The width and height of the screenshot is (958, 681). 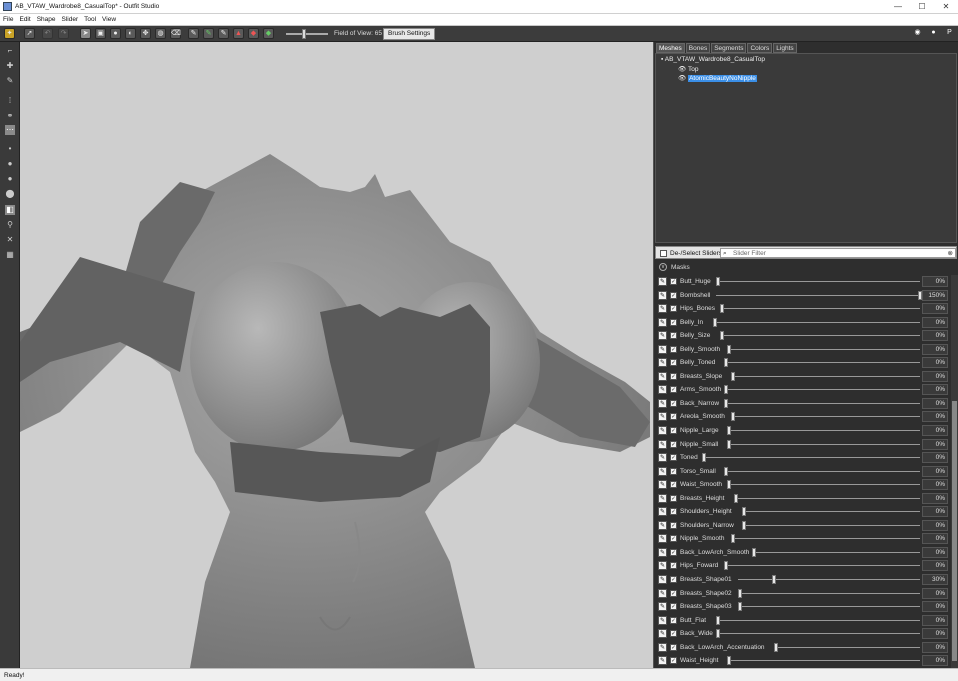 What do you see at coordinates (175, 33) in the screenshot?
I see `undiff-brush-icon: ⌫` at bounding box center [175, 33].